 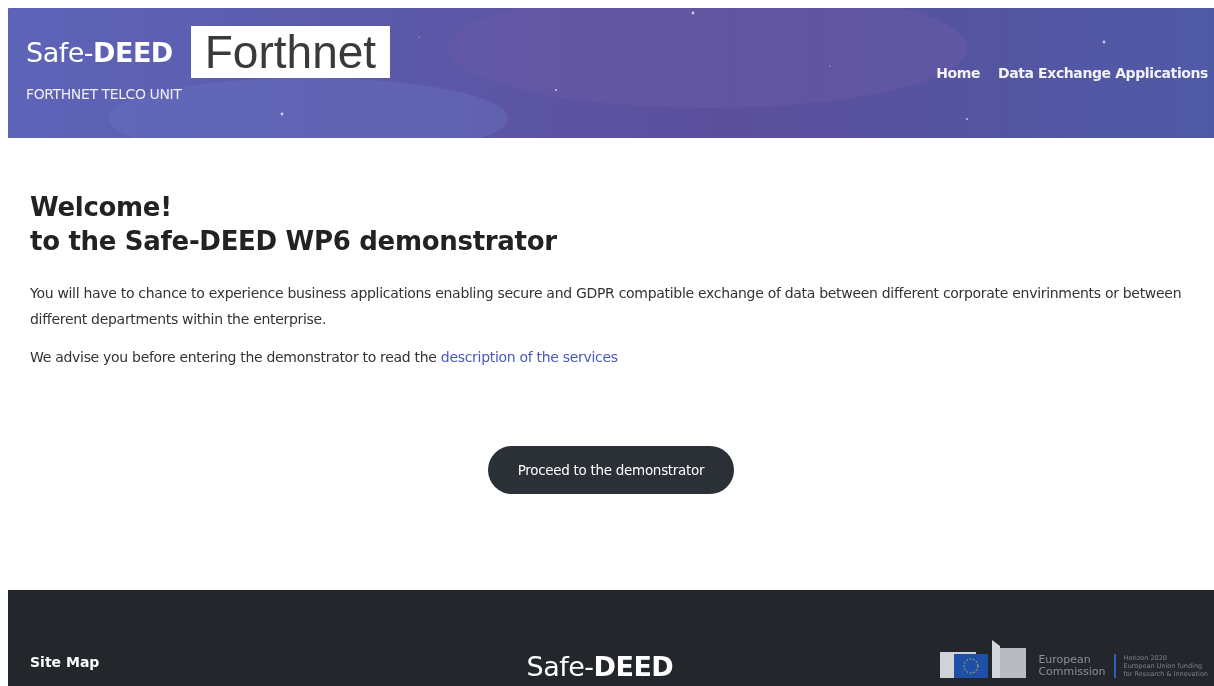 What do you see at coordinates (290, 52) in the screenshot?
I see `partner-logo: Forthnet` at bounding box center [290, 52].